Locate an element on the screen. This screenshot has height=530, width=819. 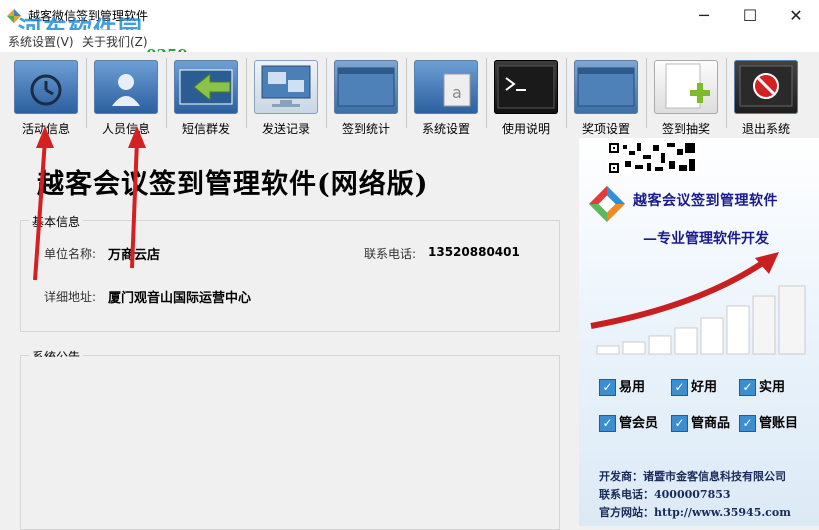
title-bar: 越客微信签到管理软件 河东软件园 ─ ☐ ✕ is located at coordinates (409, 22).